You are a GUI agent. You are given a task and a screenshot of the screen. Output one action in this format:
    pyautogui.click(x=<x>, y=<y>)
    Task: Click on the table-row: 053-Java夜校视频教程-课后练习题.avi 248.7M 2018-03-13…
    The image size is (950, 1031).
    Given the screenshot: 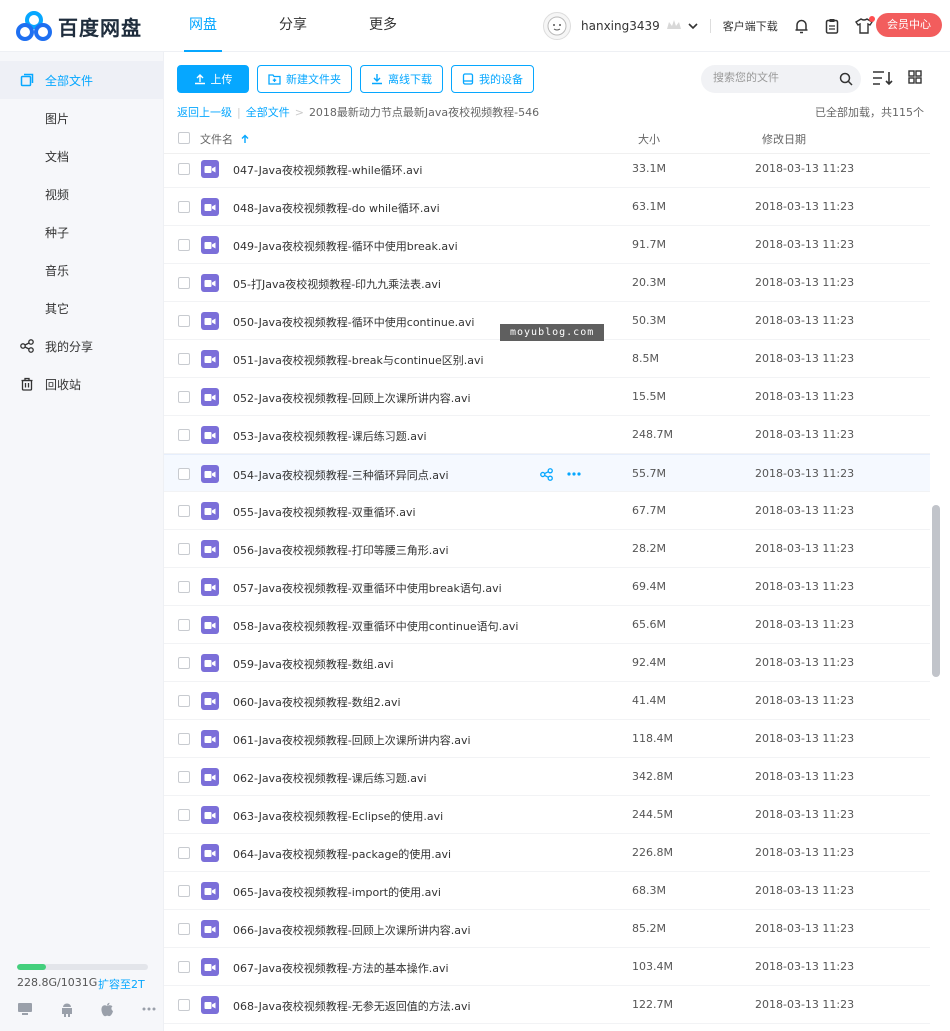 What is the action you would take?
    pyautogui.click(x=547, y=435)
    